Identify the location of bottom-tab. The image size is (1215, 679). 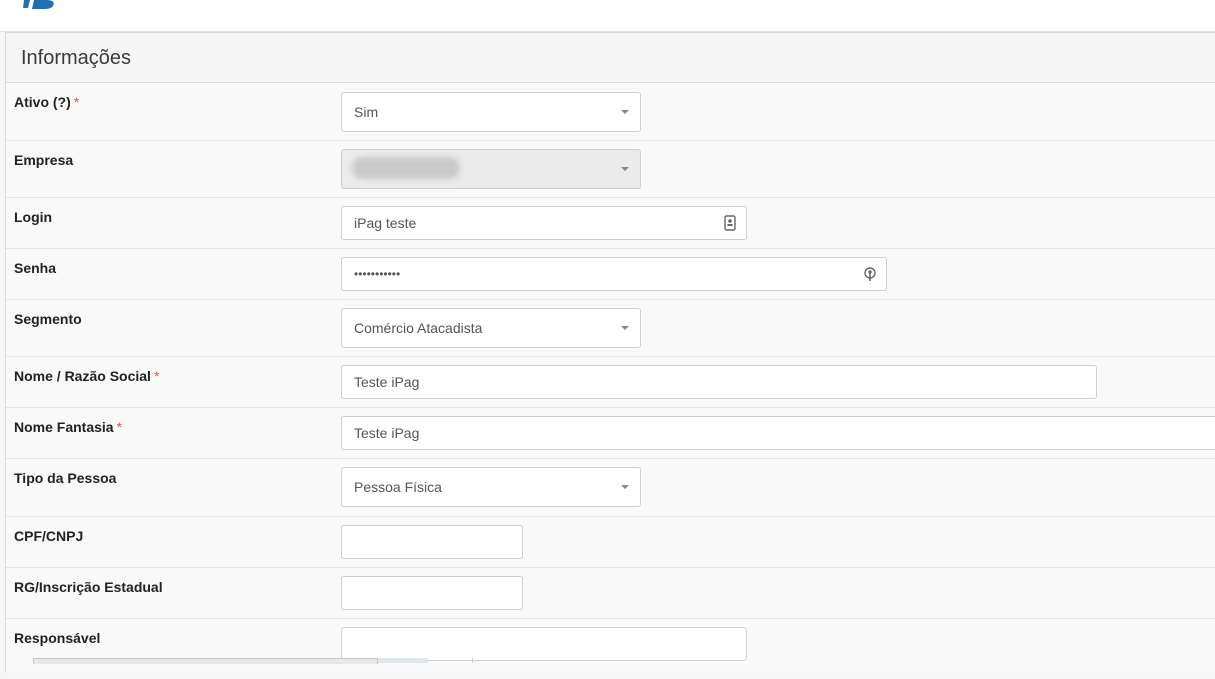
(403, 660).